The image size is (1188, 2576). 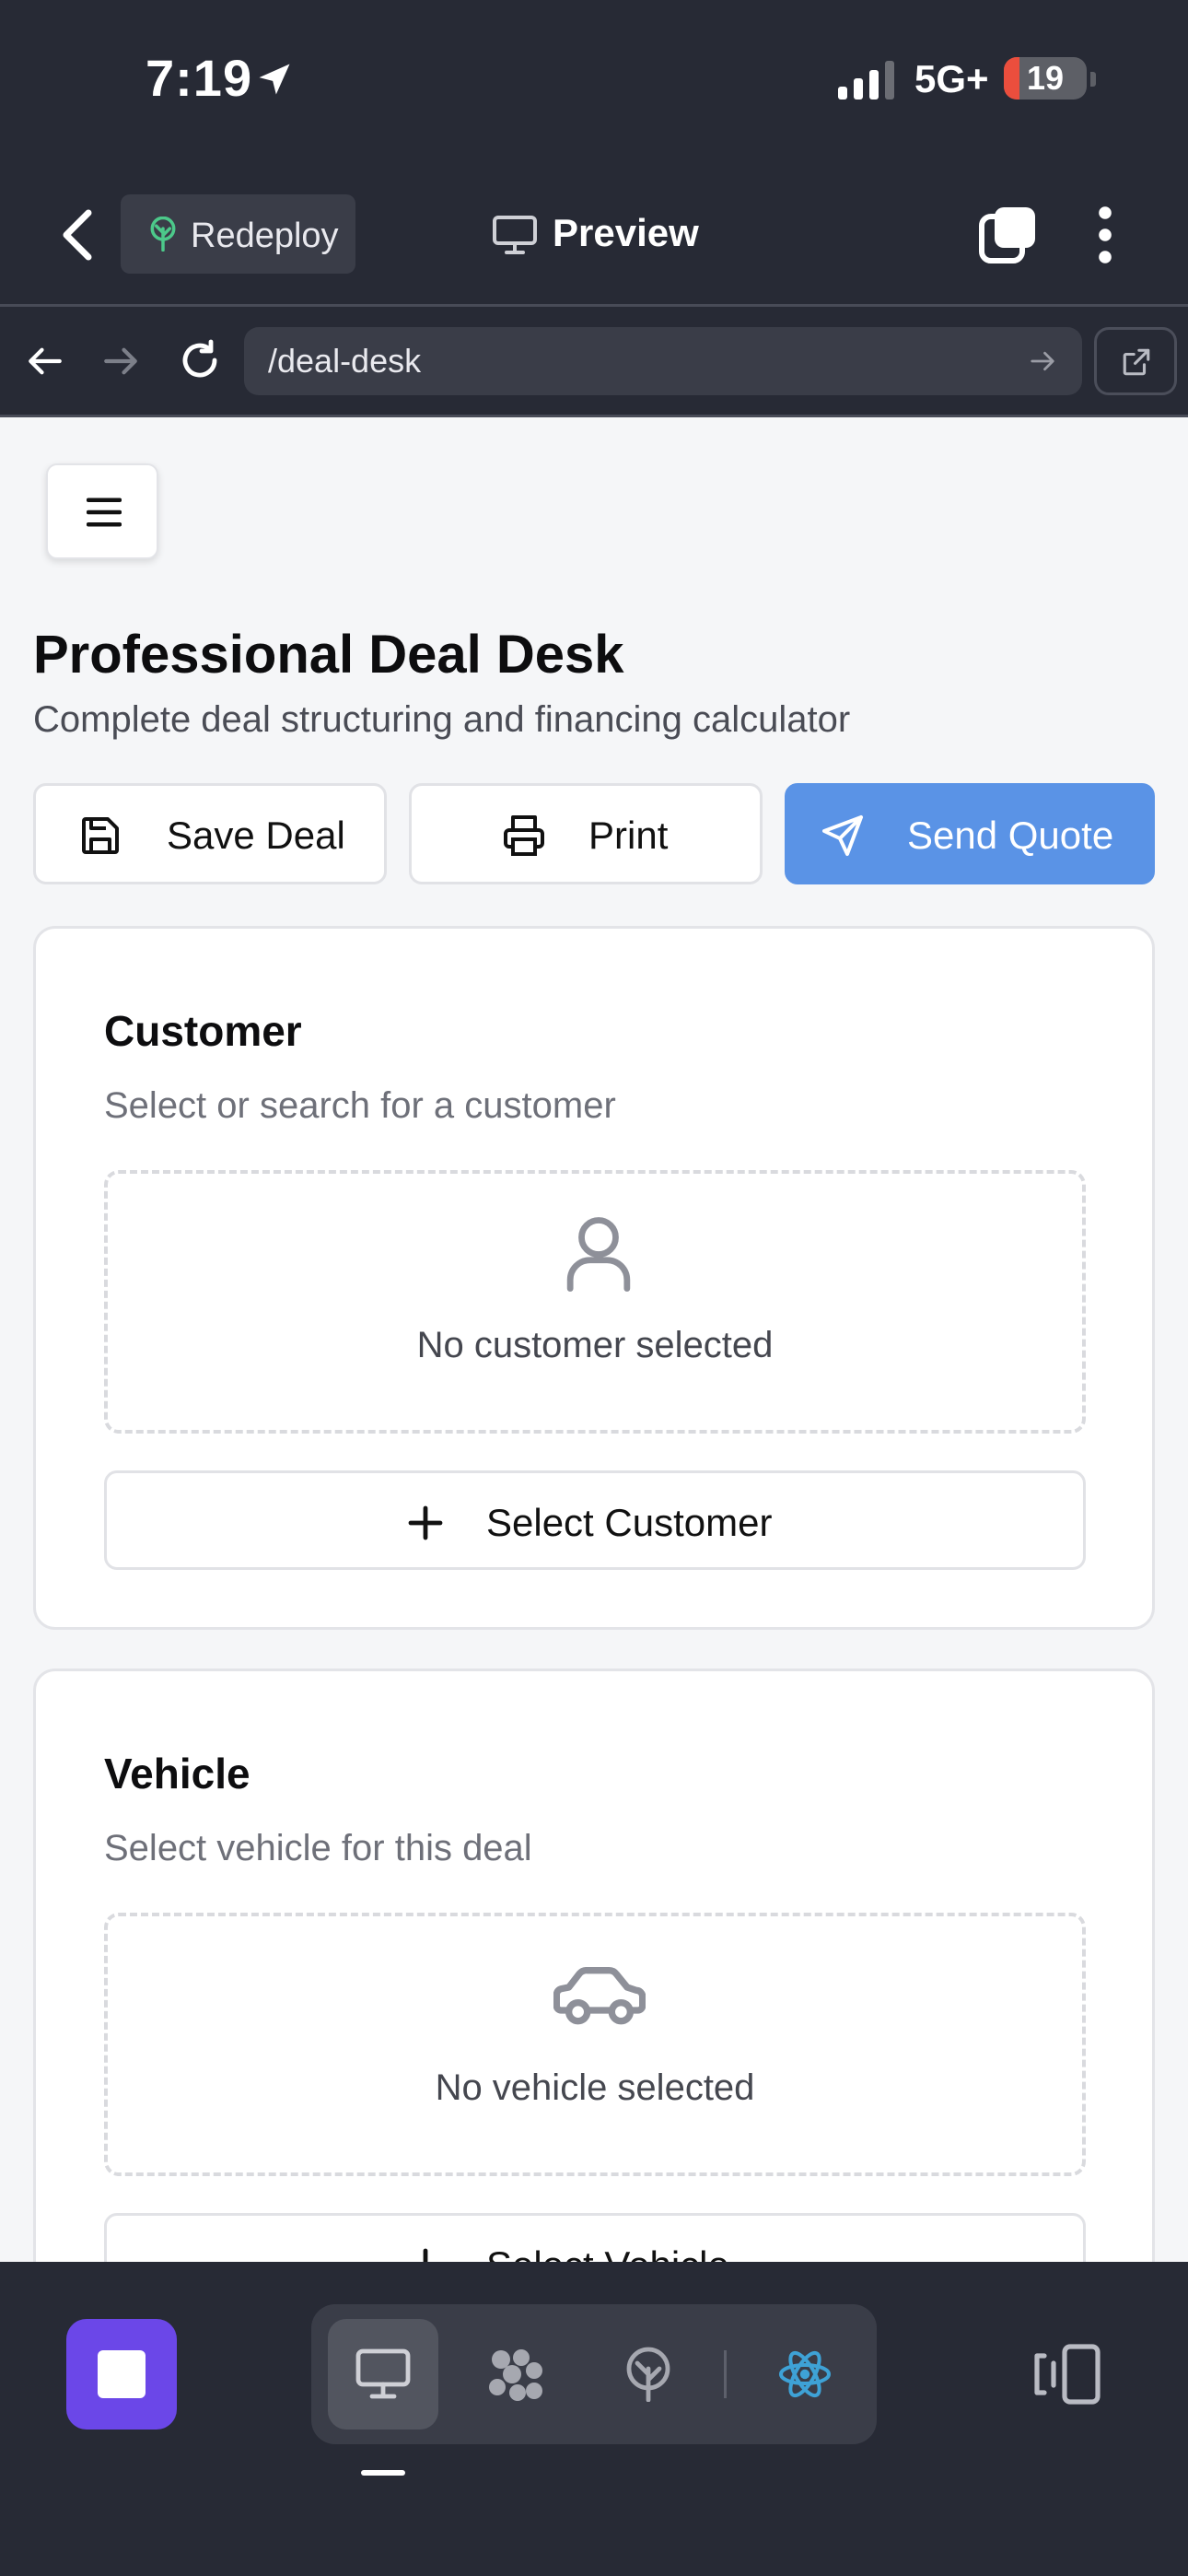 What do you see at coordinates (1010, 835) in the screenshot?
I see `send-quote-label: Send Quote` at bounding box center [1010, 835].